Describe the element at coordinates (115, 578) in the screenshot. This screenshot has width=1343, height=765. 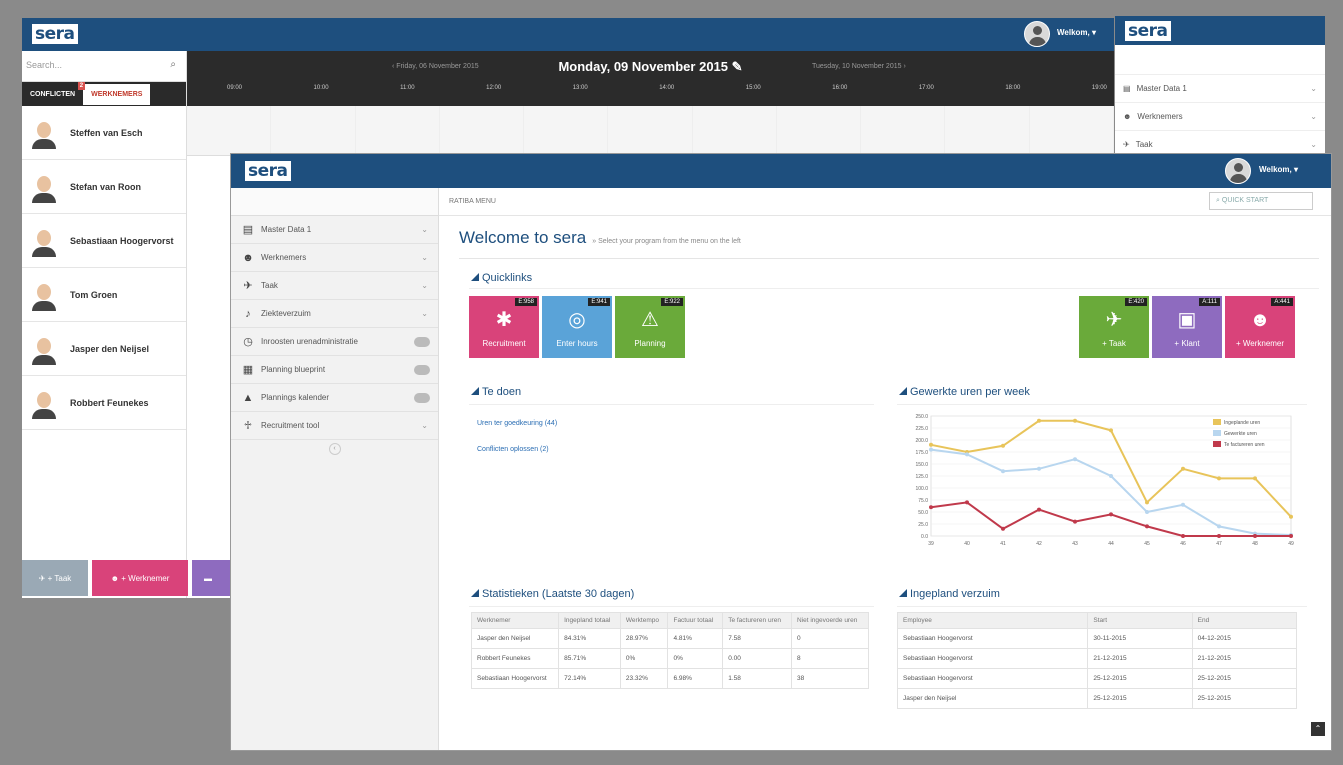
I see `users-icon: ☻` at that location.